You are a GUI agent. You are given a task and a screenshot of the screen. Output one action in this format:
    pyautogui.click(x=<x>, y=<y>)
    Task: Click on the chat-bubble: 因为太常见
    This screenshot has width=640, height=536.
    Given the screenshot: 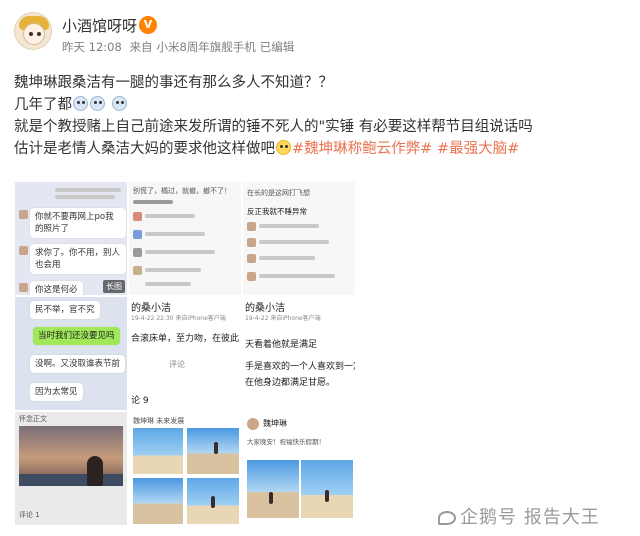 What is the action you would take?
    pyautogui.click(x=56, y=392)
    